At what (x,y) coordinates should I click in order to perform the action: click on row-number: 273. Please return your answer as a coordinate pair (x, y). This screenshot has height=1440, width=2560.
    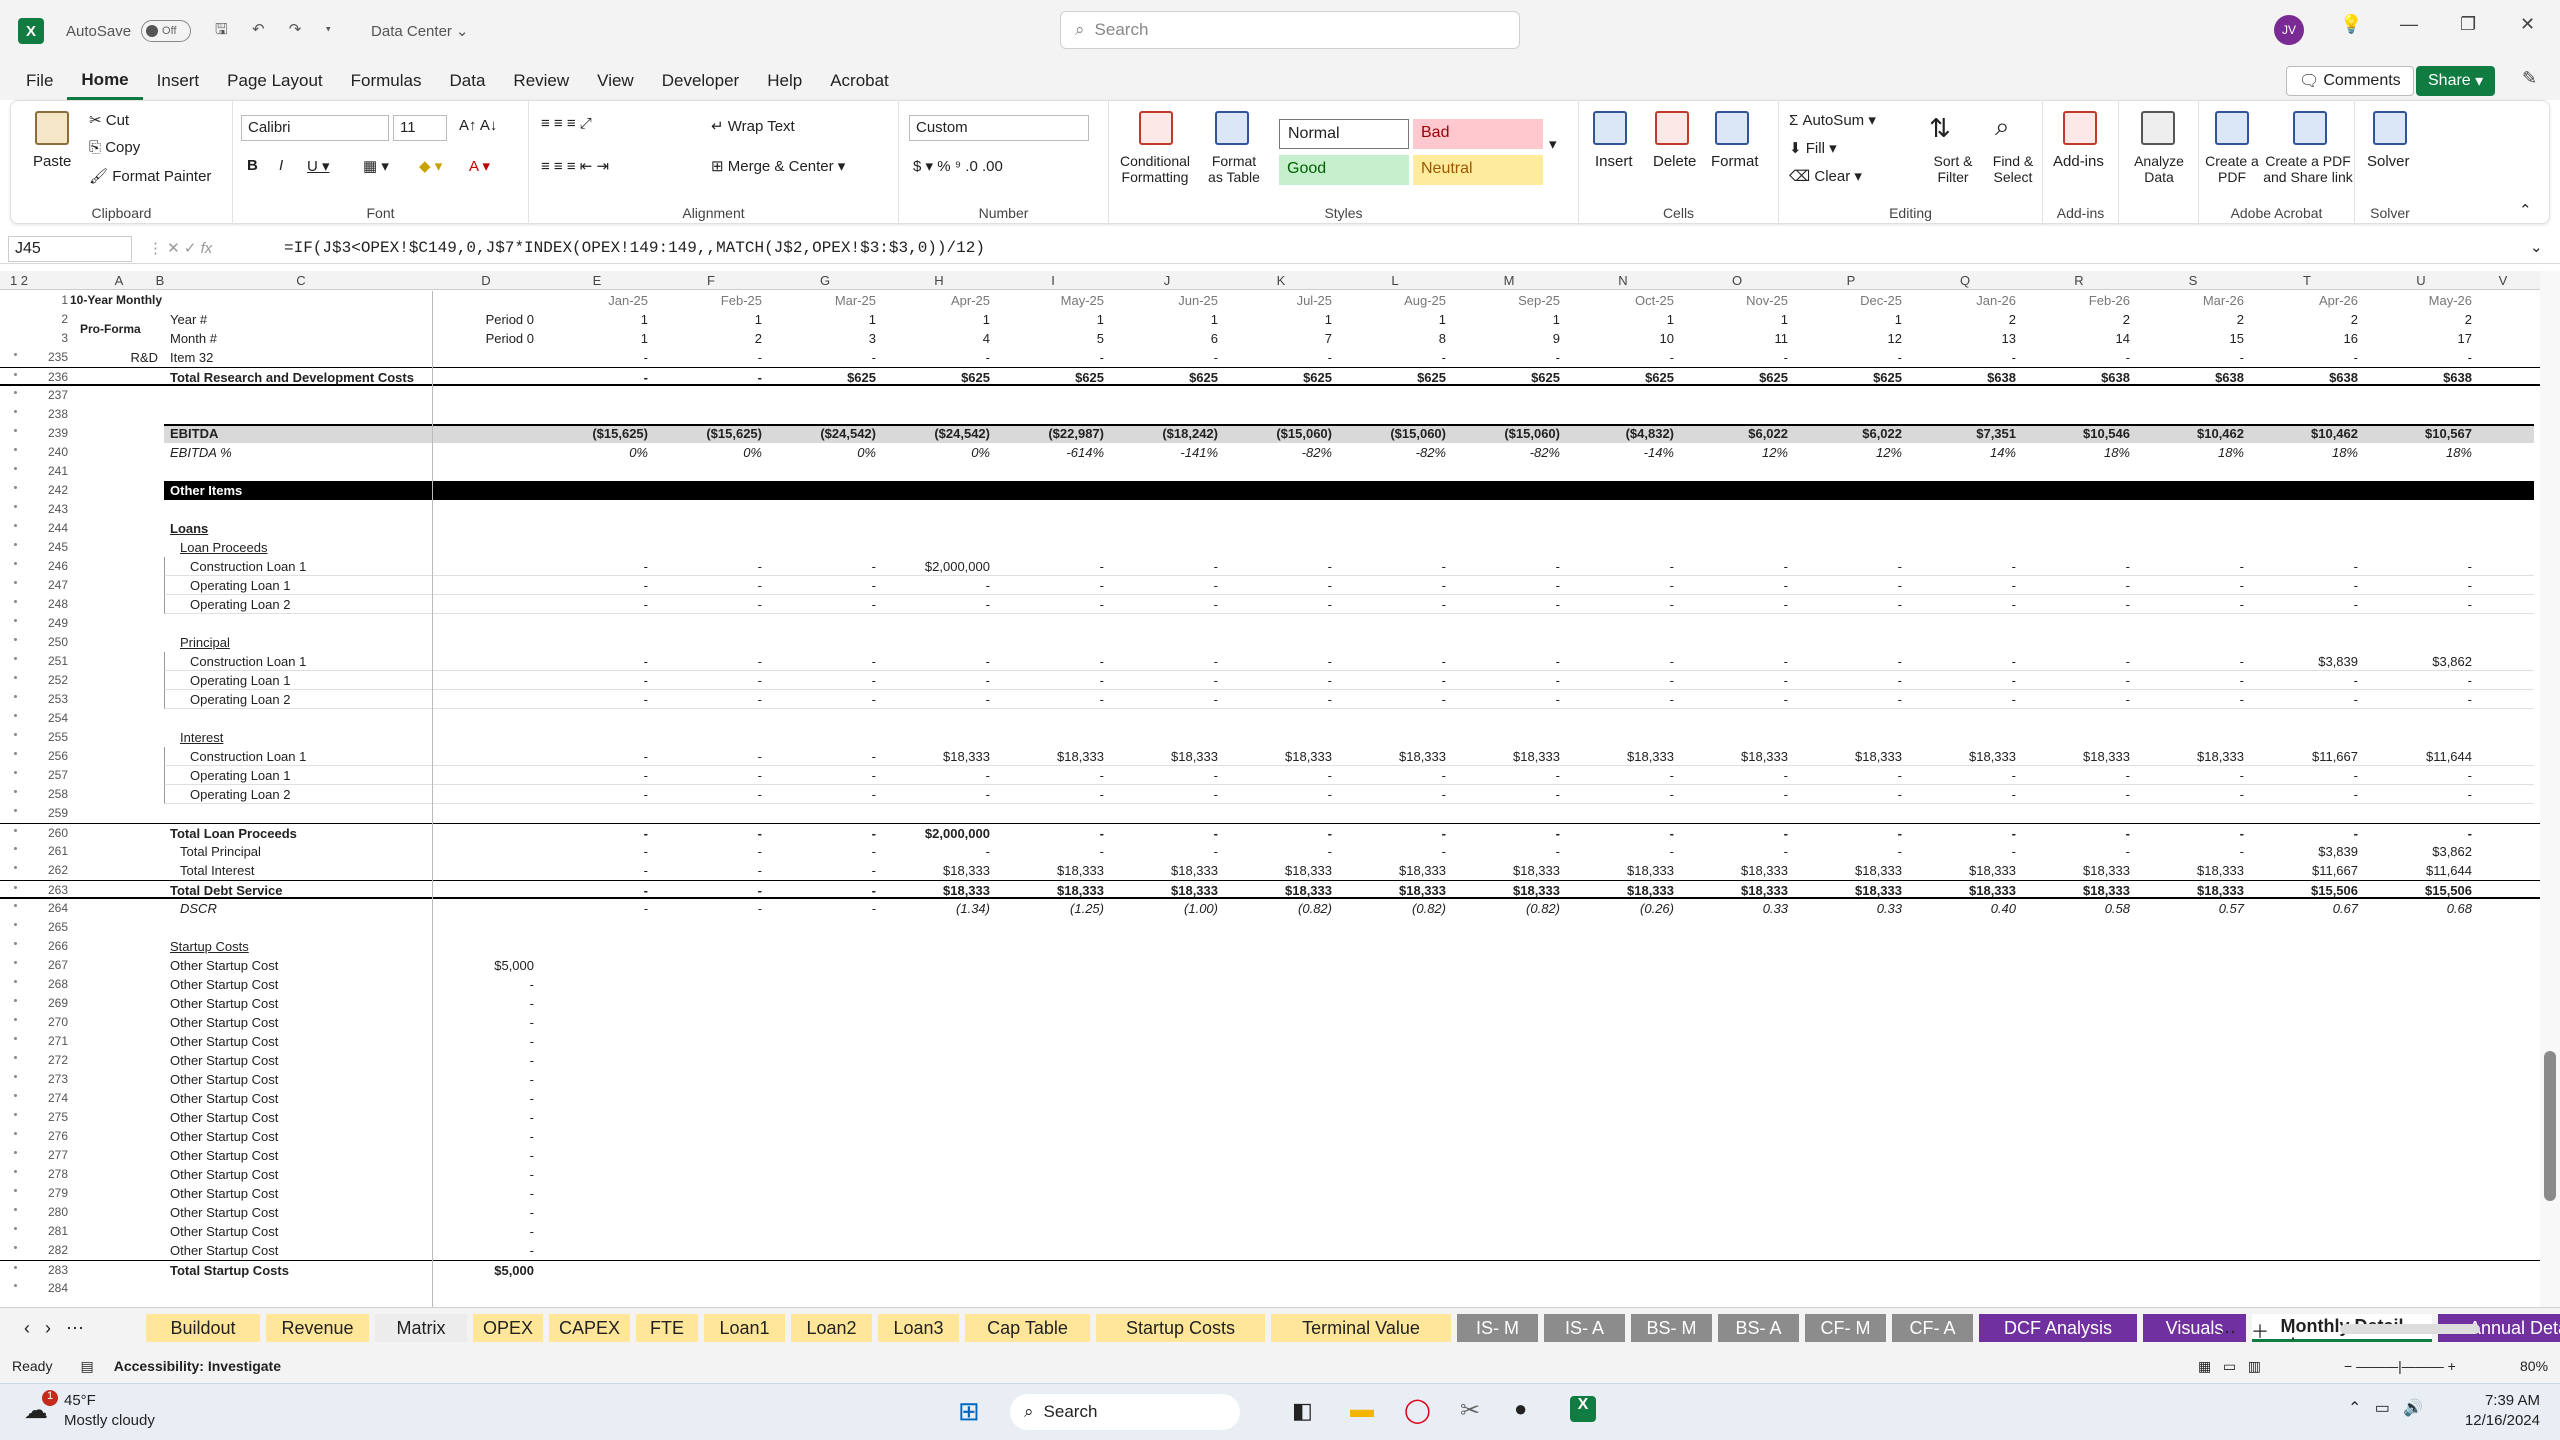
    Looking at the image, I should click on (54, 1079).